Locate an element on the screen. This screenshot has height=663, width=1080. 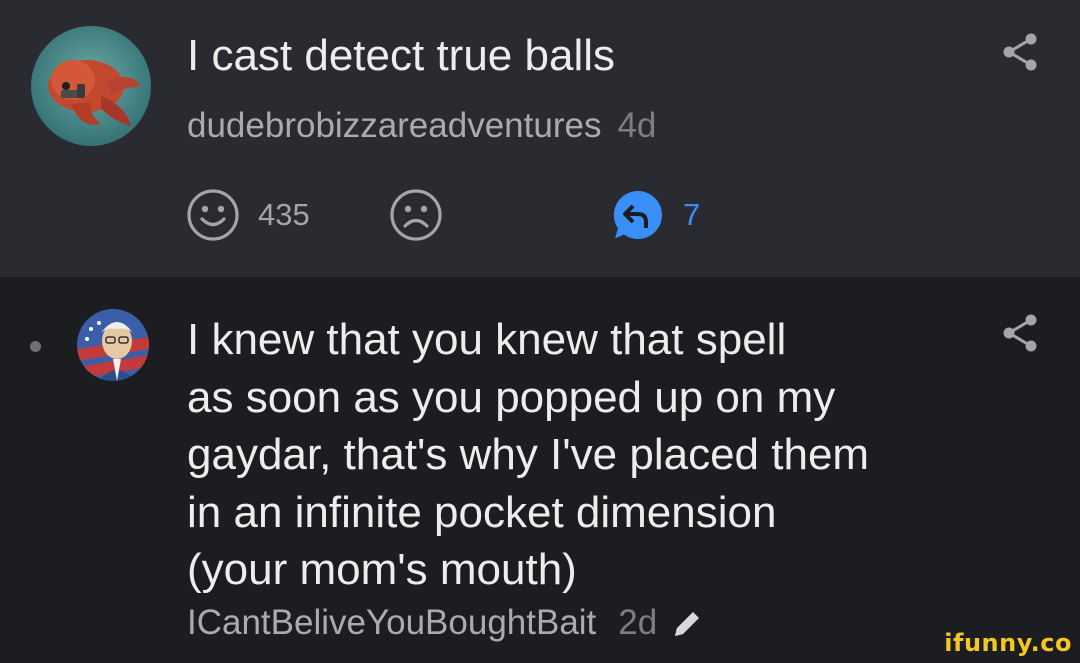
user-avatar is located at coordinates (113, 345).